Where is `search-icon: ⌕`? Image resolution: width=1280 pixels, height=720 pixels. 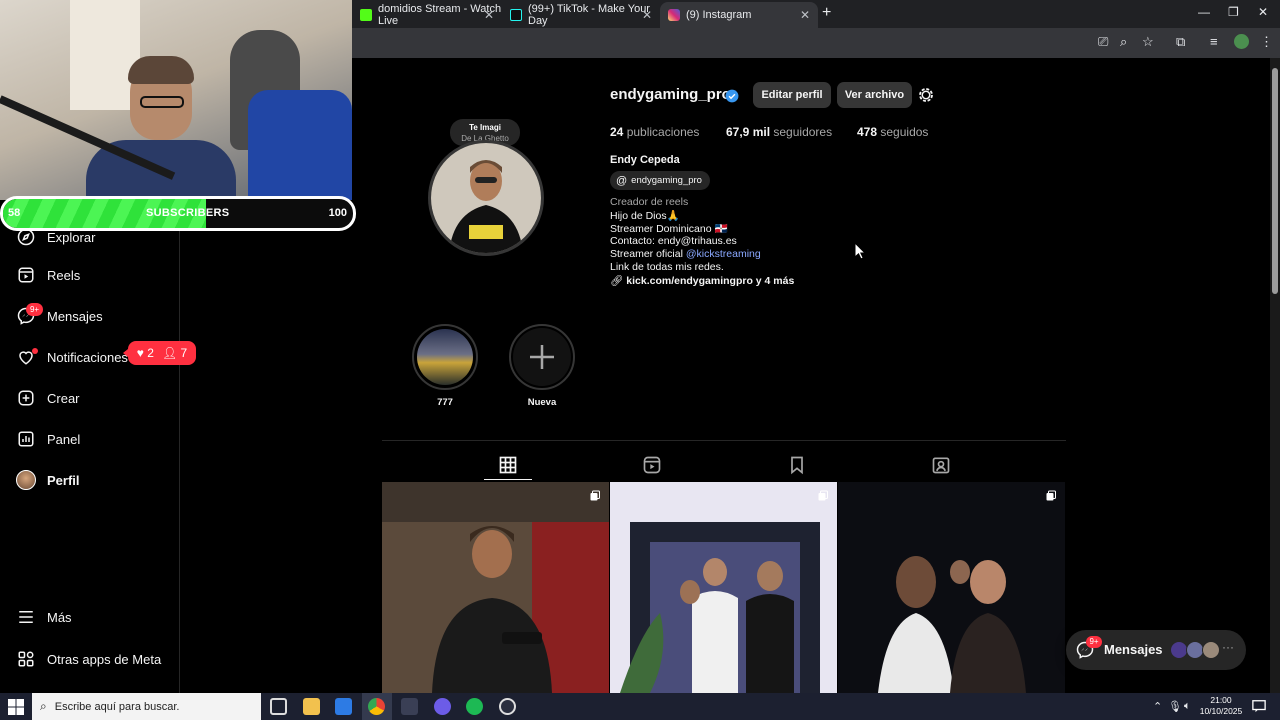 search-icon: ⌕ is located at coordinates (43, 706).